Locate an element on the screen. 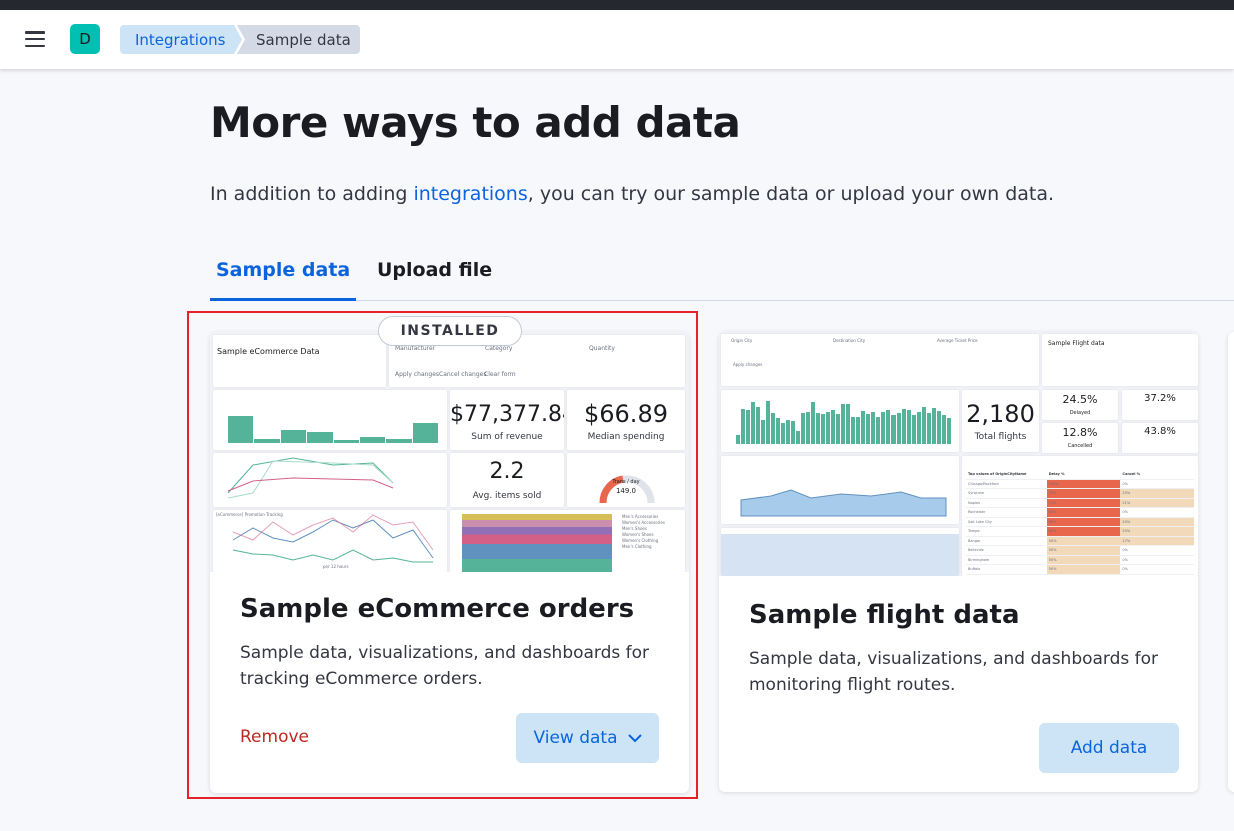 The width and height of the screenshot is (1234, 831). subtitle-text: In addition to adding is located at coordinates (312, 194).